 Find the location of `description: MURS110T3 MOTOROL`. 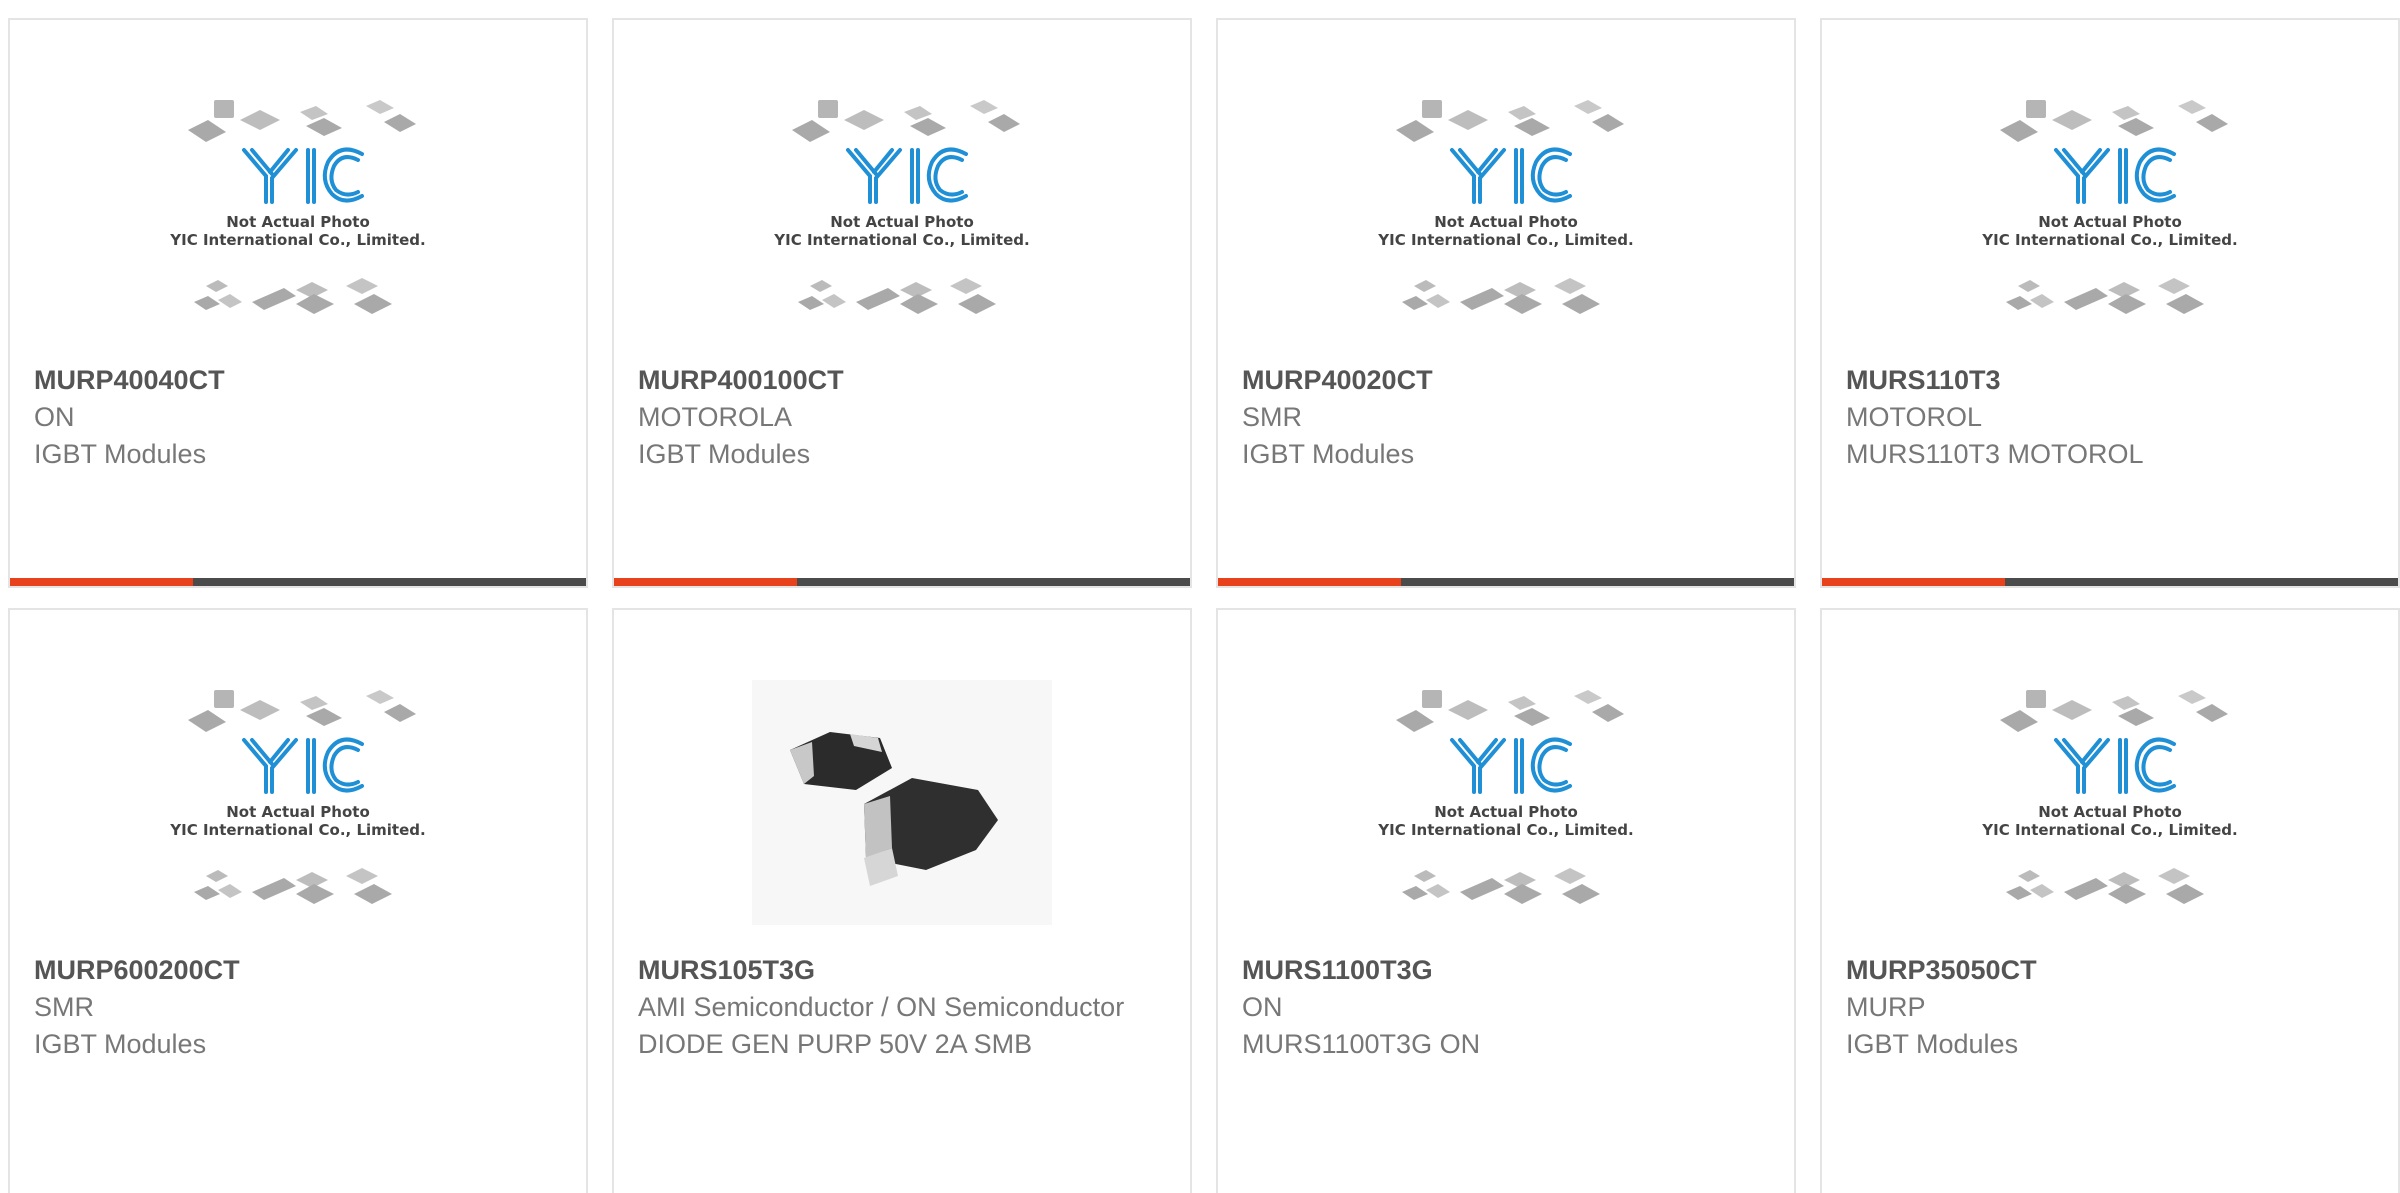

description: MURS110T3 MOTOROL is located at coordinates (1995, 454).